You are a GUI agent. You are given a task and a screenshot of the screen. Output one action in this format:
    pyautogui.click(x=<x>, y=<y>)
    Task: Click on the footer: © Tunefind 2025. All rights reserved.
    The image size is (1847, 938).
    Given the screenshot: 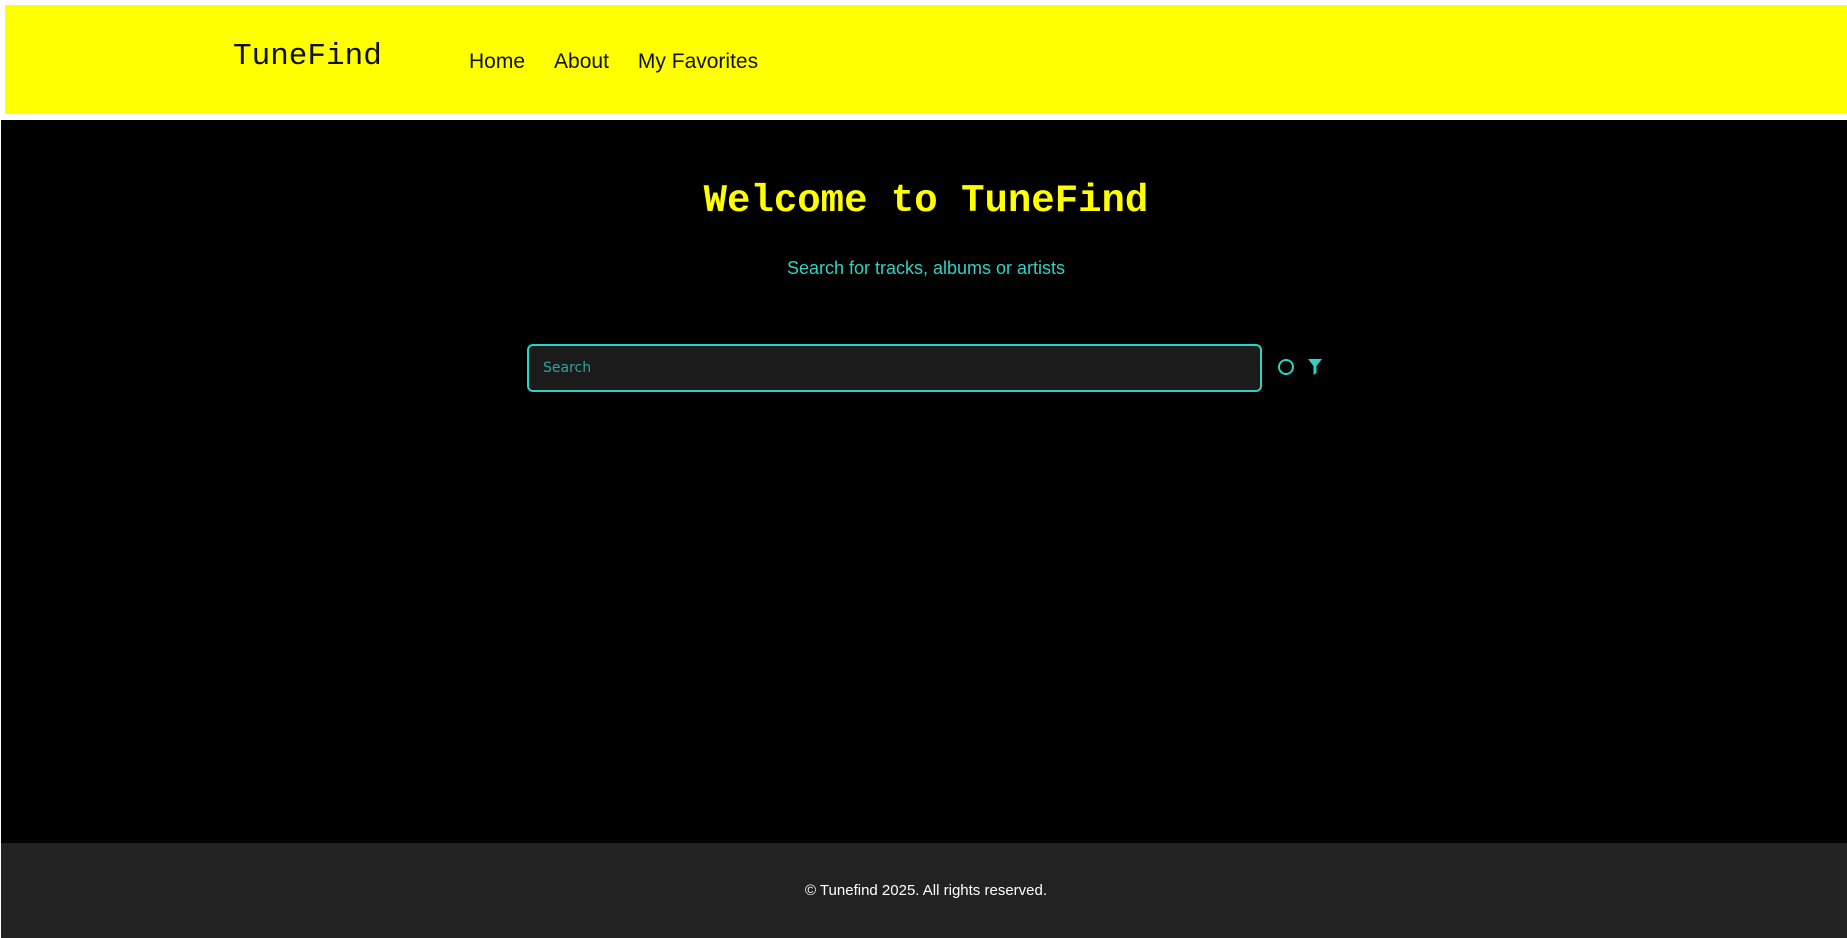 What is the action you would take?
    pyautogui.click(x=924, y=890)
    